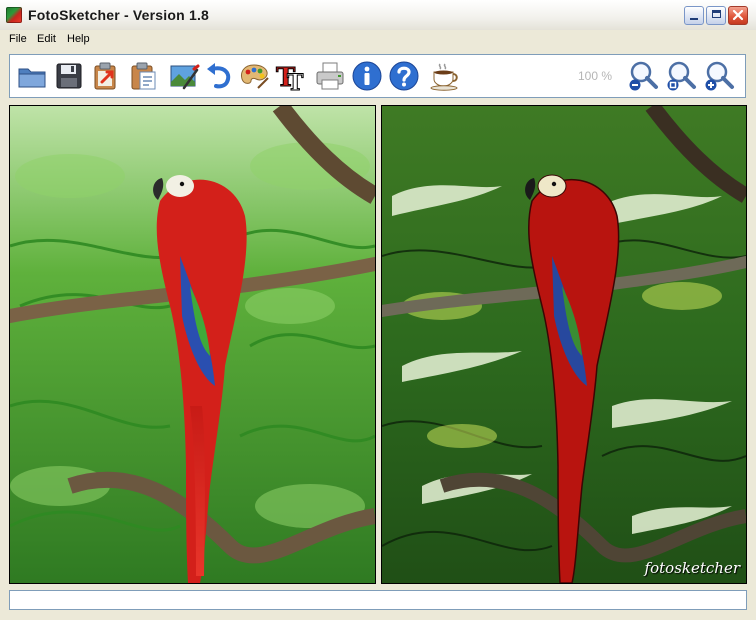 The width and height of the screenshot is (756, 620). Describe the element at coordinates (14, 15) in the screenshot. I see `app-icon` at that location.